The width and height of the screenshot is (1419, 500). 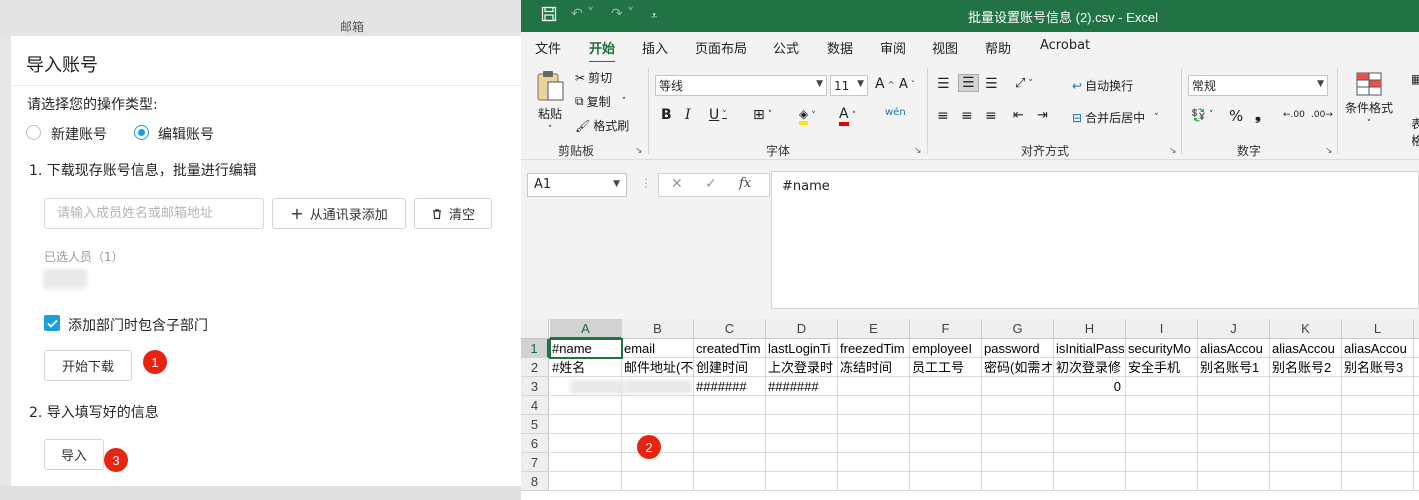 I want to click on select-all-corner, so click(x=535, y=329).